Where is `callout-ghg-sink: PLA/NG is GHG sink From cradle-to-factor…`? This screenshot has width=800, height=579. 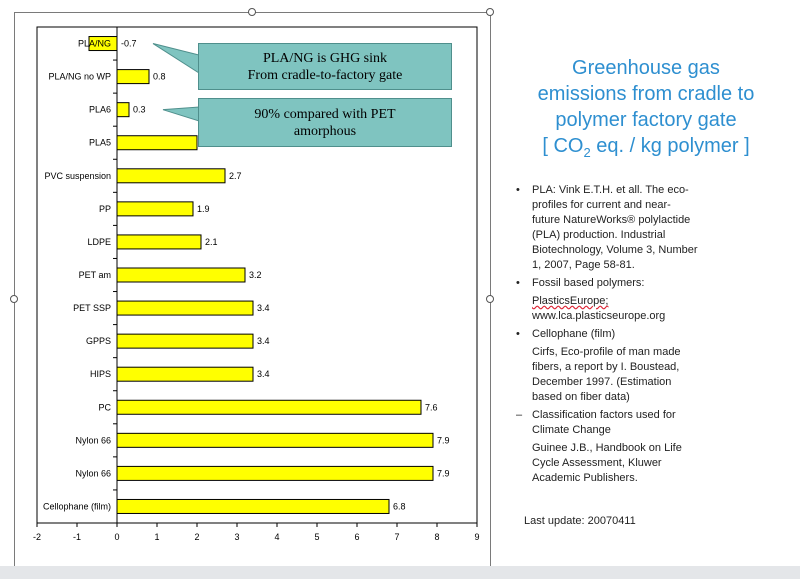 callout-ghg-sink: PLA/NG is GHG sink From cradle-to-factor… is located at coordinates (325, 66).